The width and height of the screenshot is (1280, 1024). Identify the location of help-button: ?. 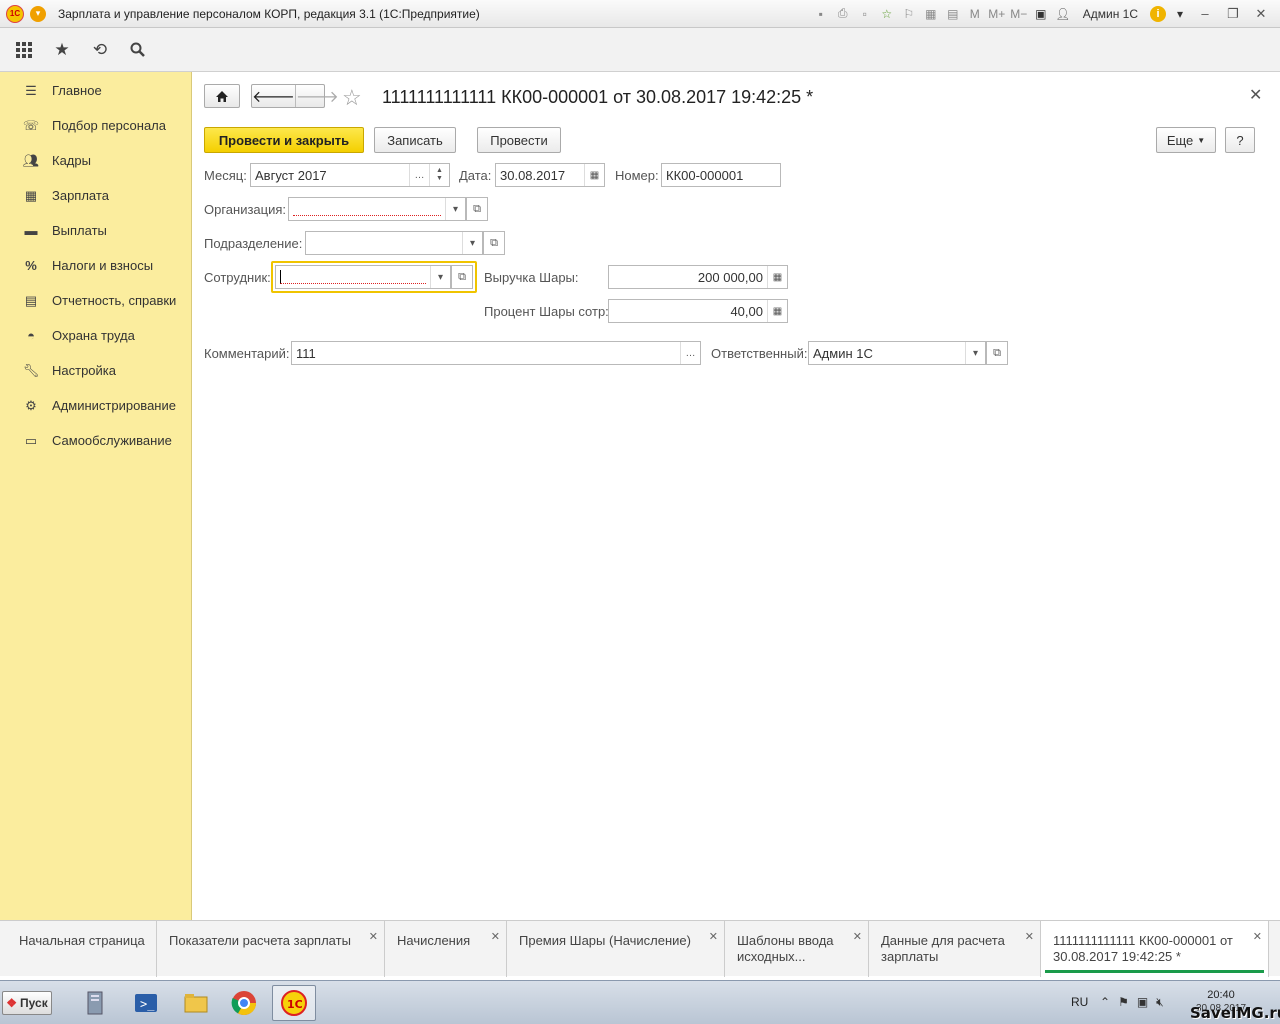
(1240, 140).